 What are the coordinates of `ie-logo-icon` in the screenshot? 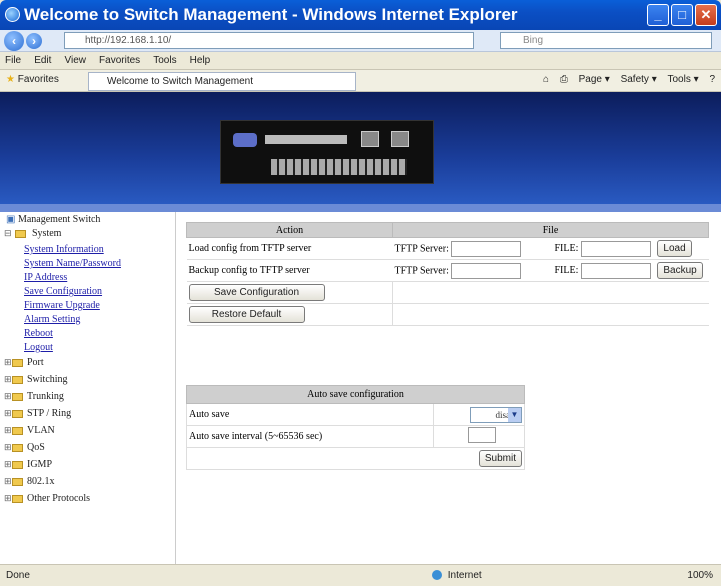 It's located at (12, 14).